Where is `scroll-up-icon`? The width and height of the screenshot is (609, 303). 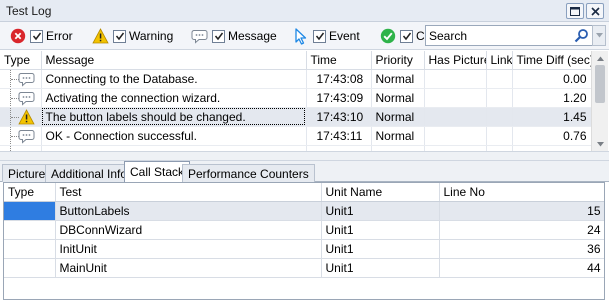
scroll-up-icon is located at coordinates (600, 58).